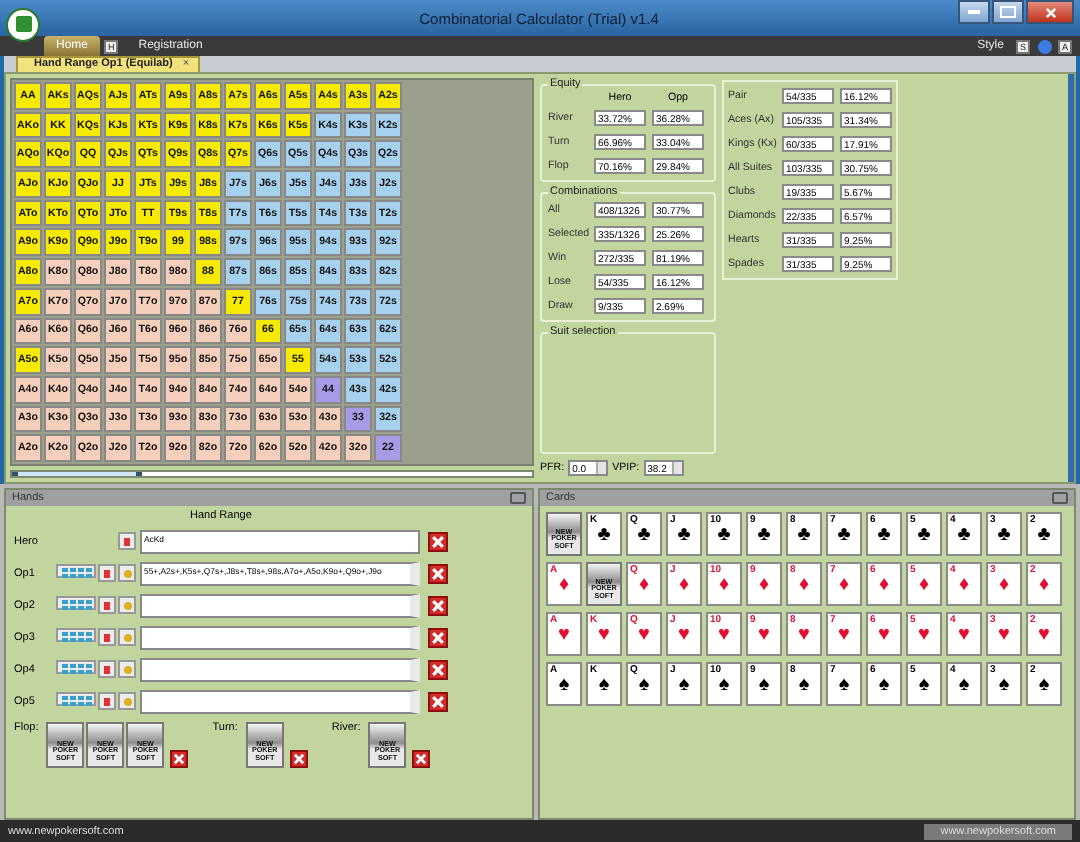  I want to click on help-icon, so click(1044, 47).